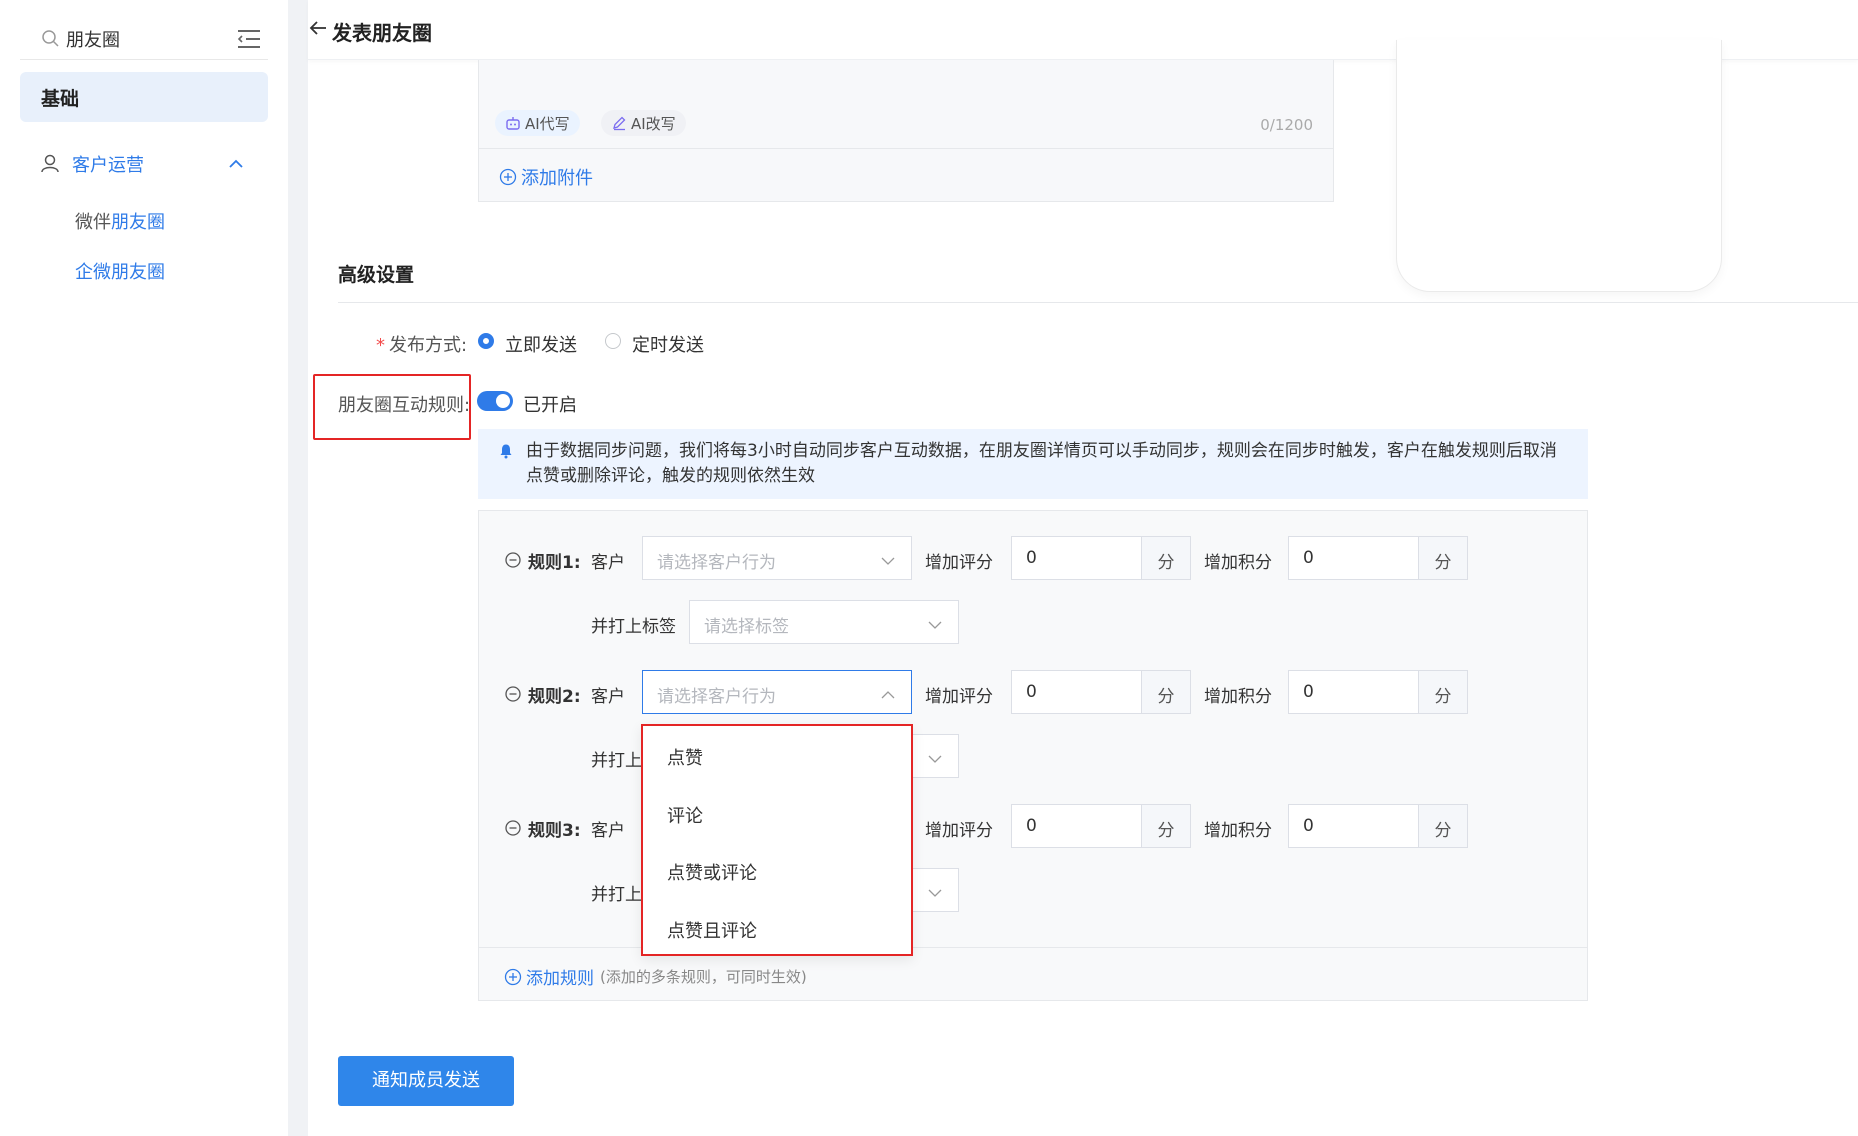 Image resolution: width=1858 pixels, height=1136 pixels. Describe the element at coordinates (495, 401) in the screenshot. I see `interaction-rules-toggle` at that location.